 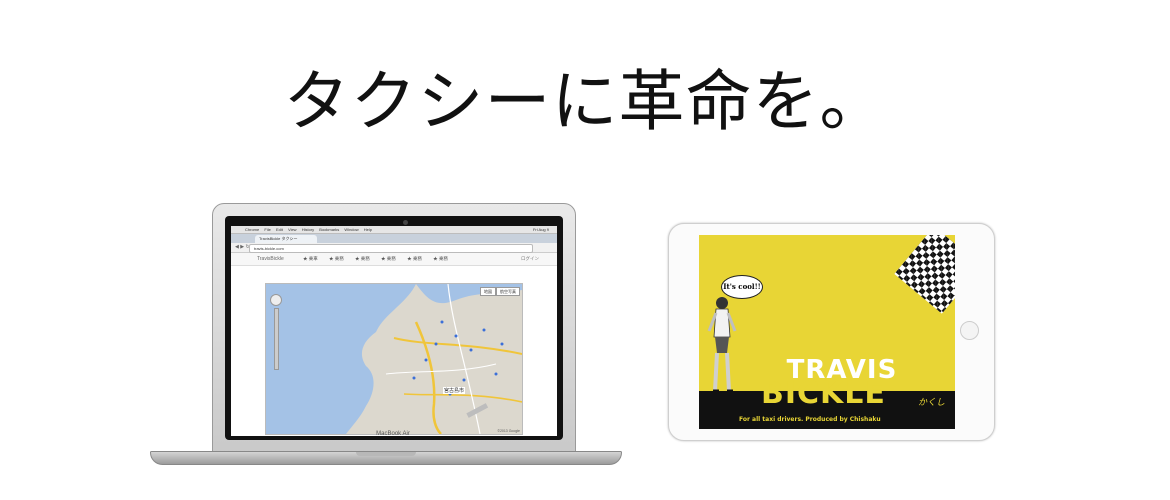 I want to click on camera-dot, so click(x=405, y=222).